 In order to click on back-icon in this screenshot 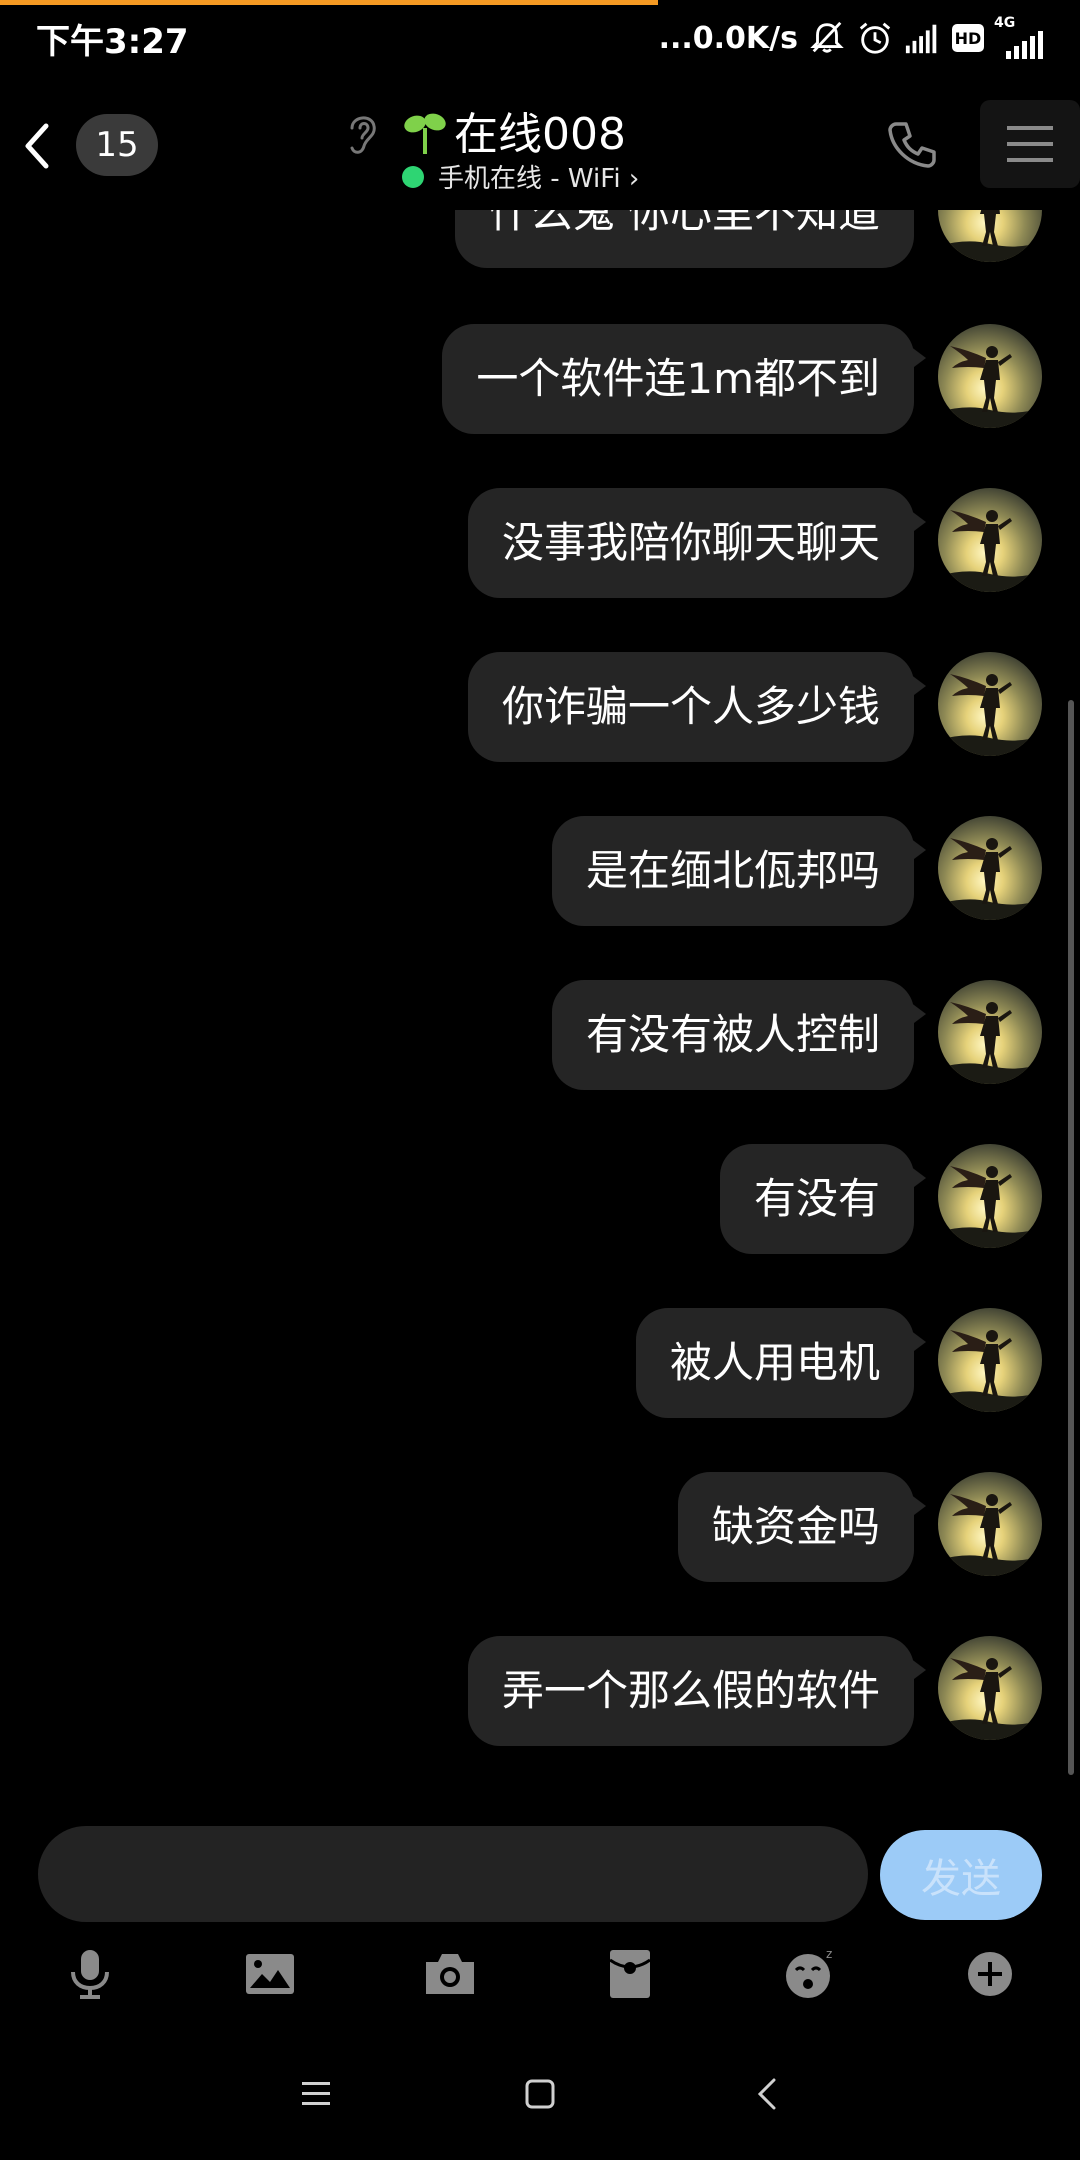, I will do `click(37, 146)`.